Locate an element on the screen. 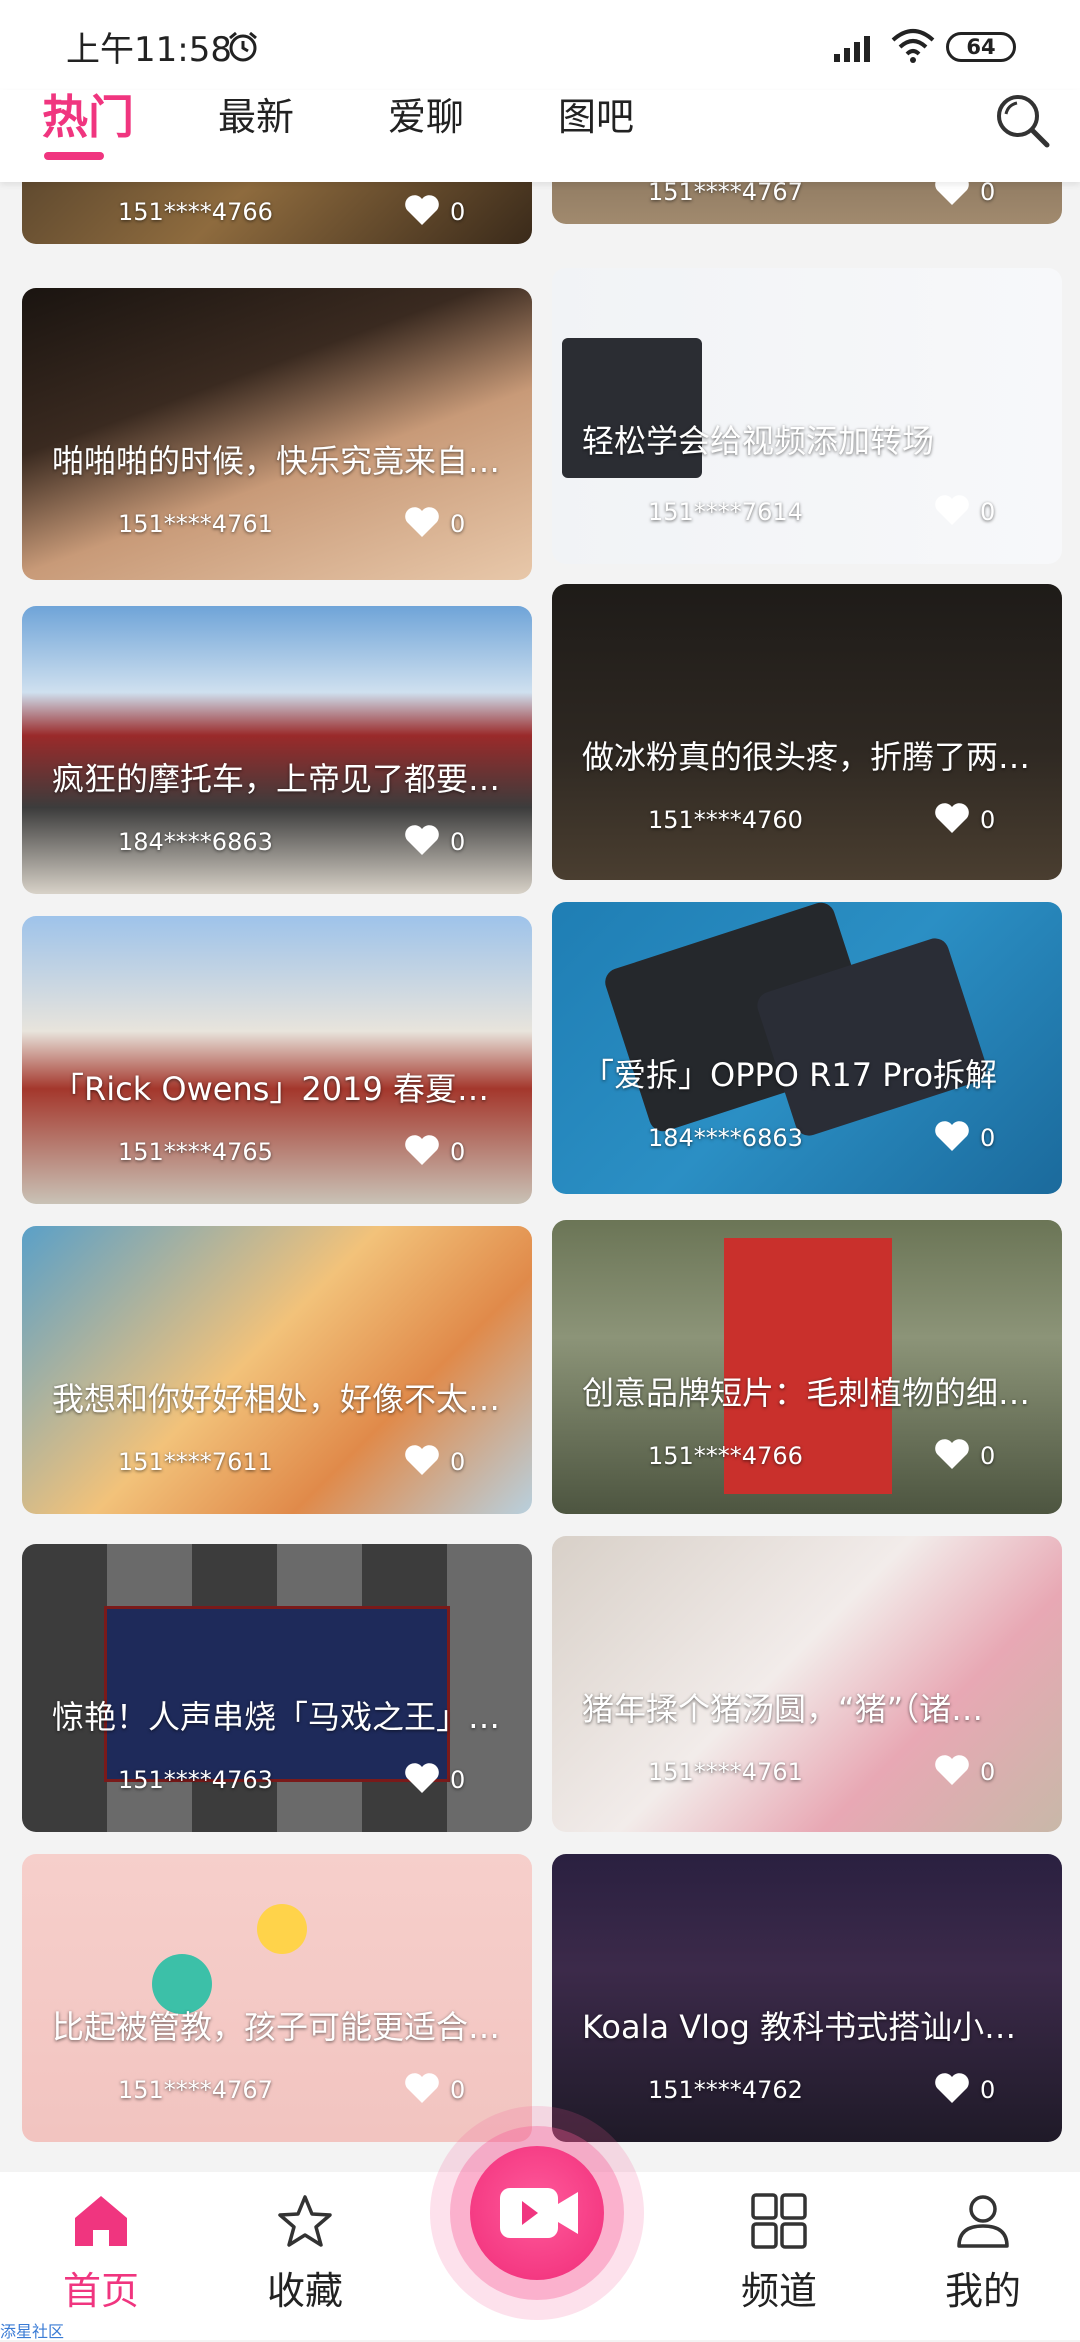  tab-latest: 最新 is located at coordinates (256, 117).